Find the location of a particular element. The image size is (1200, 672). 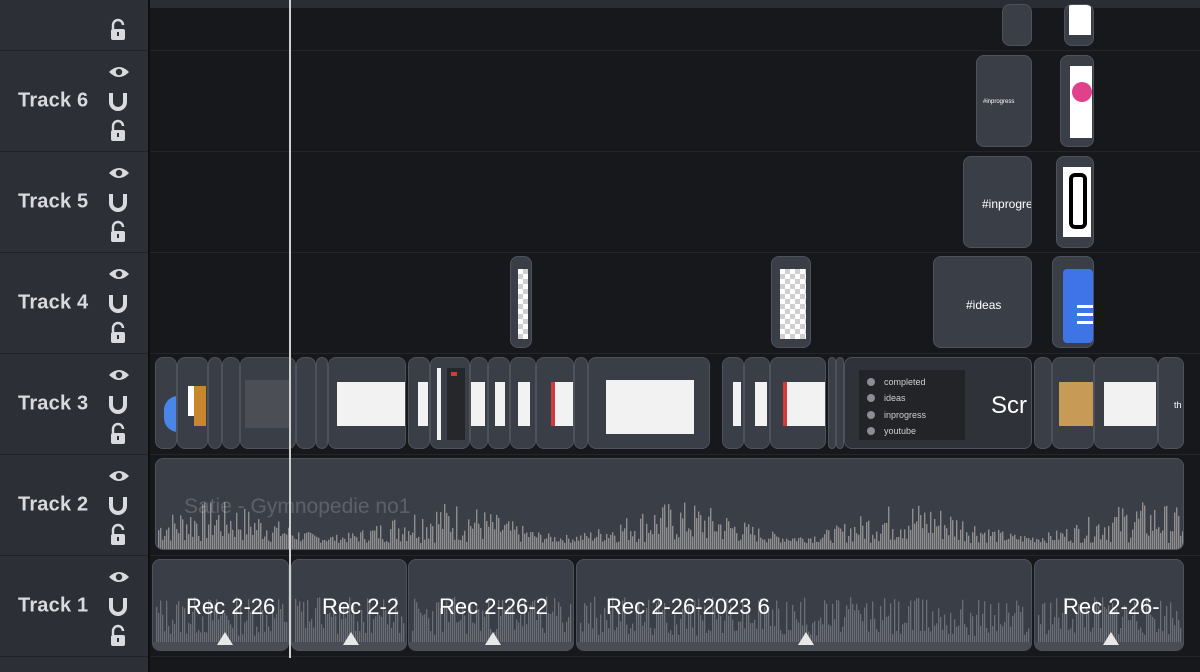

text-clip: #inprogress is located at coordinates (1004, 101).